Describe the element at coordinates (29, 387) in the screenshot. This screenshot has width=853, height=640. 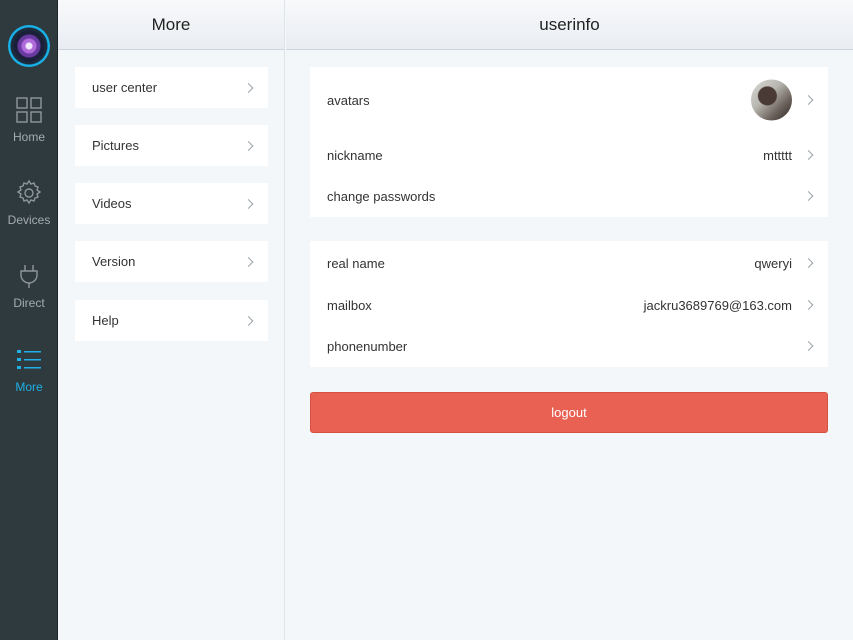
I see `nav-more-label: More` at that location.